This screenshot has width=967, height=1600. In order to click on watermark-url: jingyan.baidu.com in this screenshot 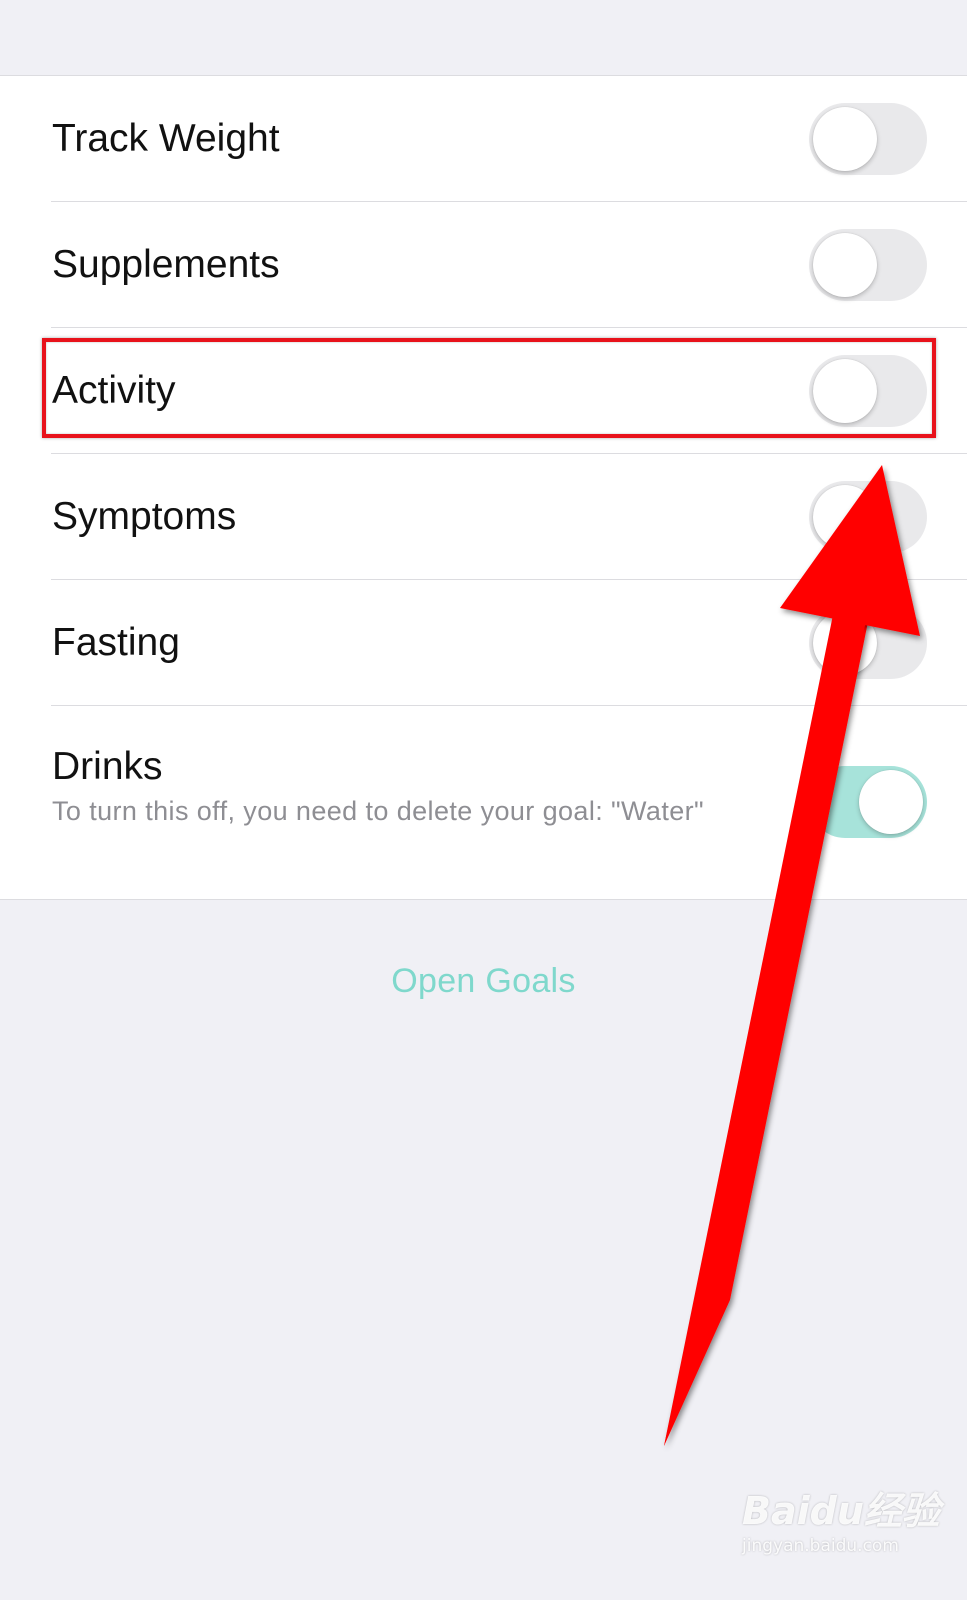, I will do `click(820, 1546)`.